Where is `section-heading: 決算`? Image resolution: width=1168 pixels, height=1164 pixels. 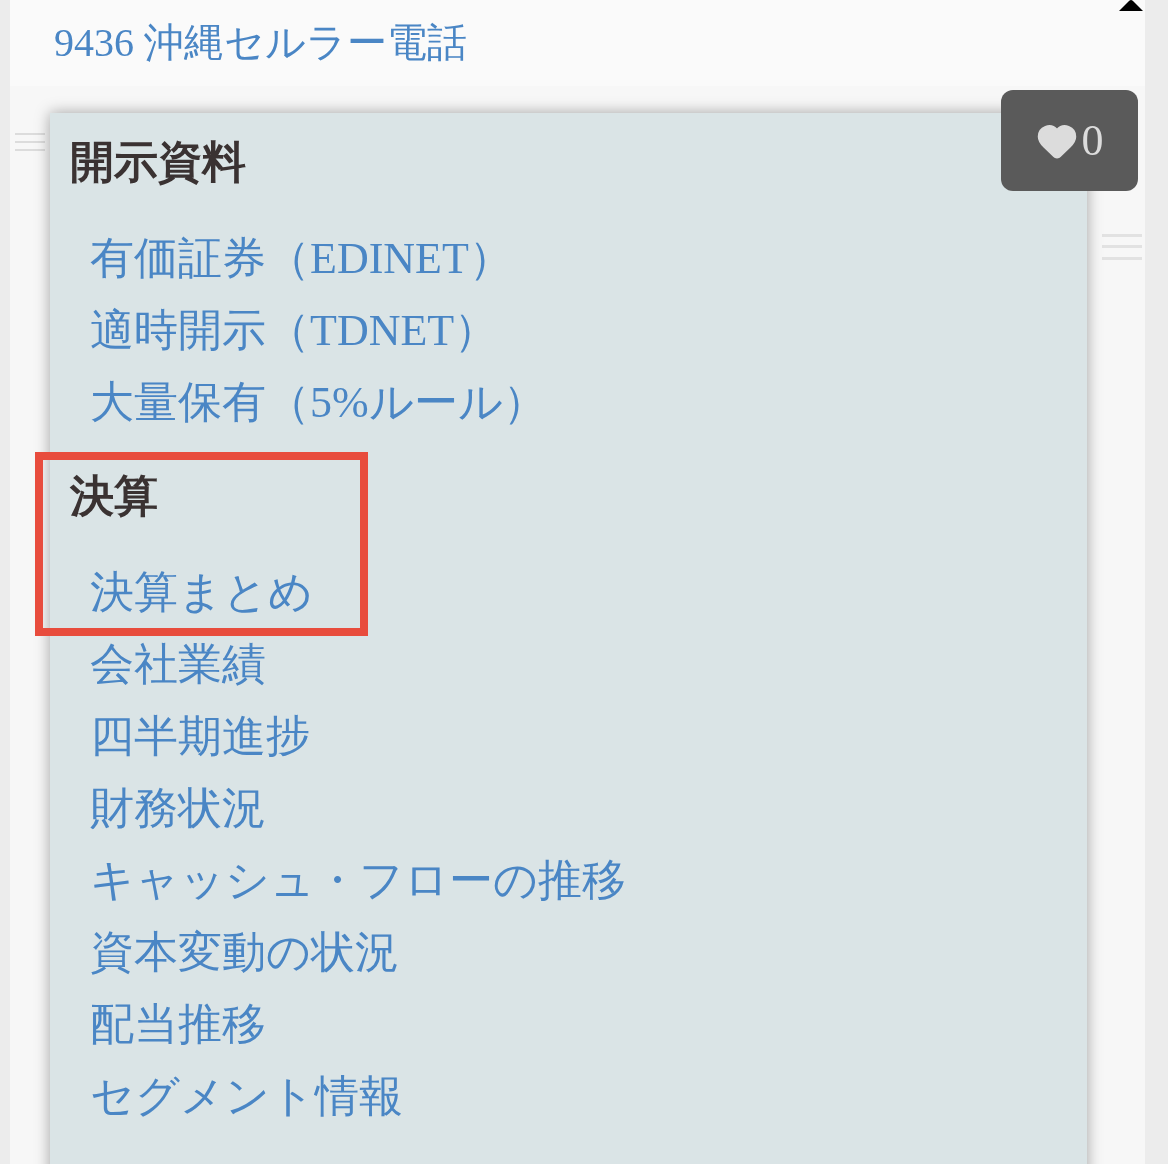
section-heading: 決算 is located at coordinates (113, 497).